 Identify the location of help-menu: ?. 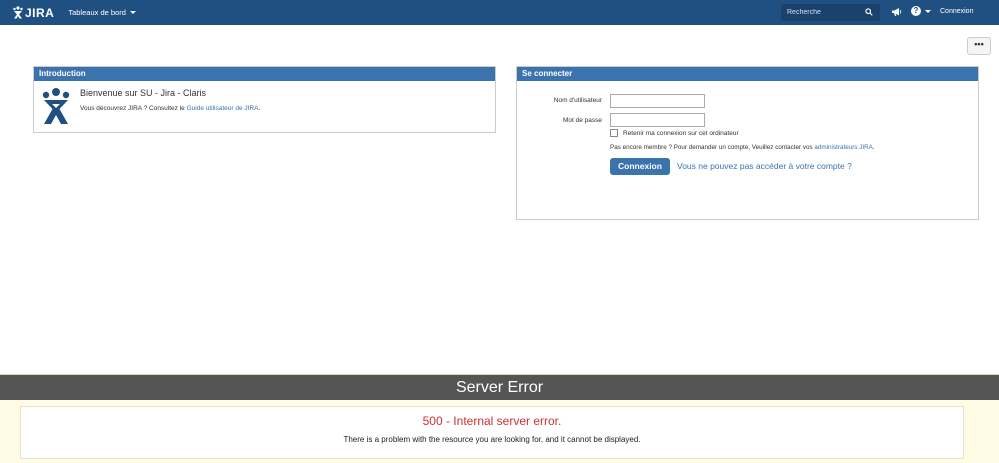
(921, 11).